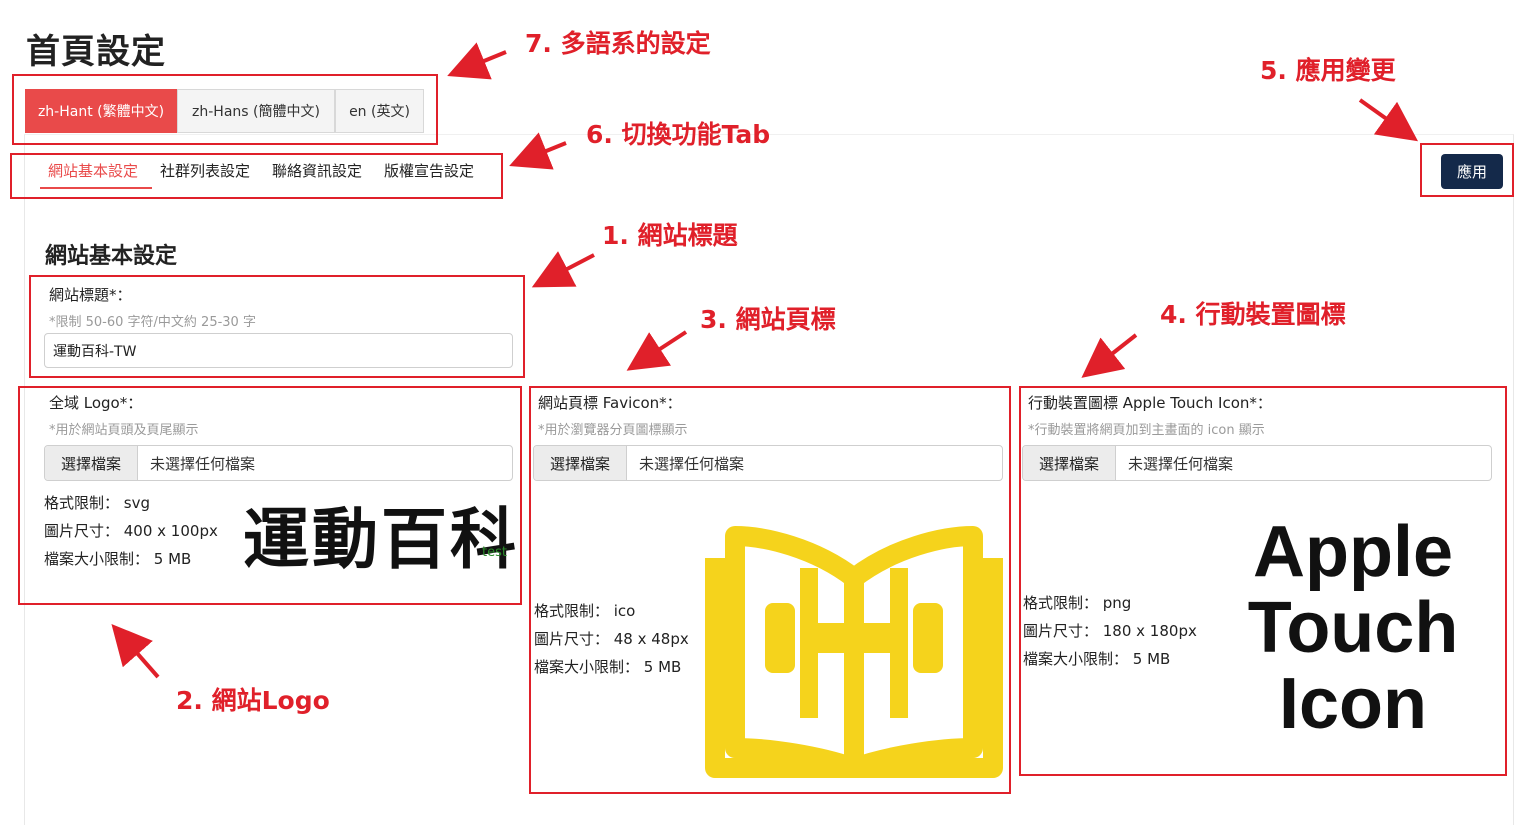 This screenshot has width=1536, height=825. What do you see at coordinates (477, 61) in the screenshot?
I see `arrow-to-language-tabs` at bounding box center [477, 61].